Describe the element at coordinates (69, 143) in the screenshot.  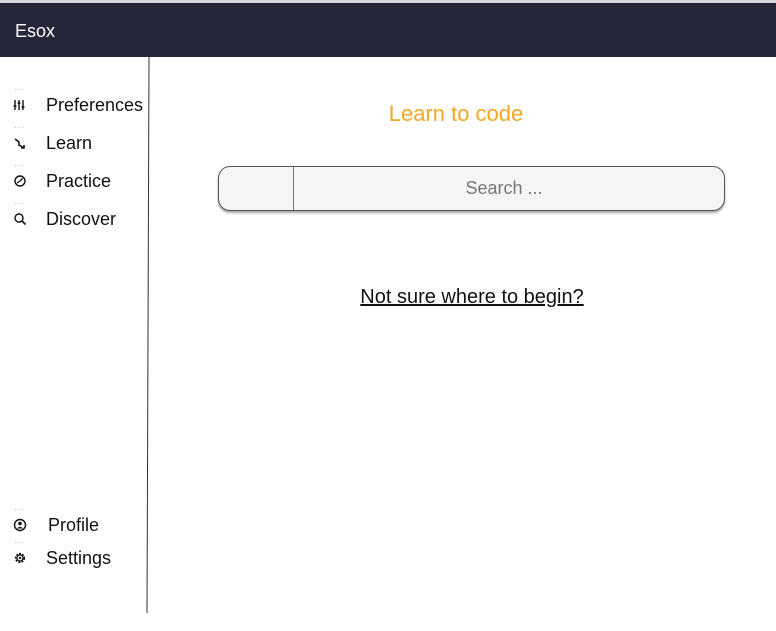
I see `sidebar-item-label: Learn` at that location.